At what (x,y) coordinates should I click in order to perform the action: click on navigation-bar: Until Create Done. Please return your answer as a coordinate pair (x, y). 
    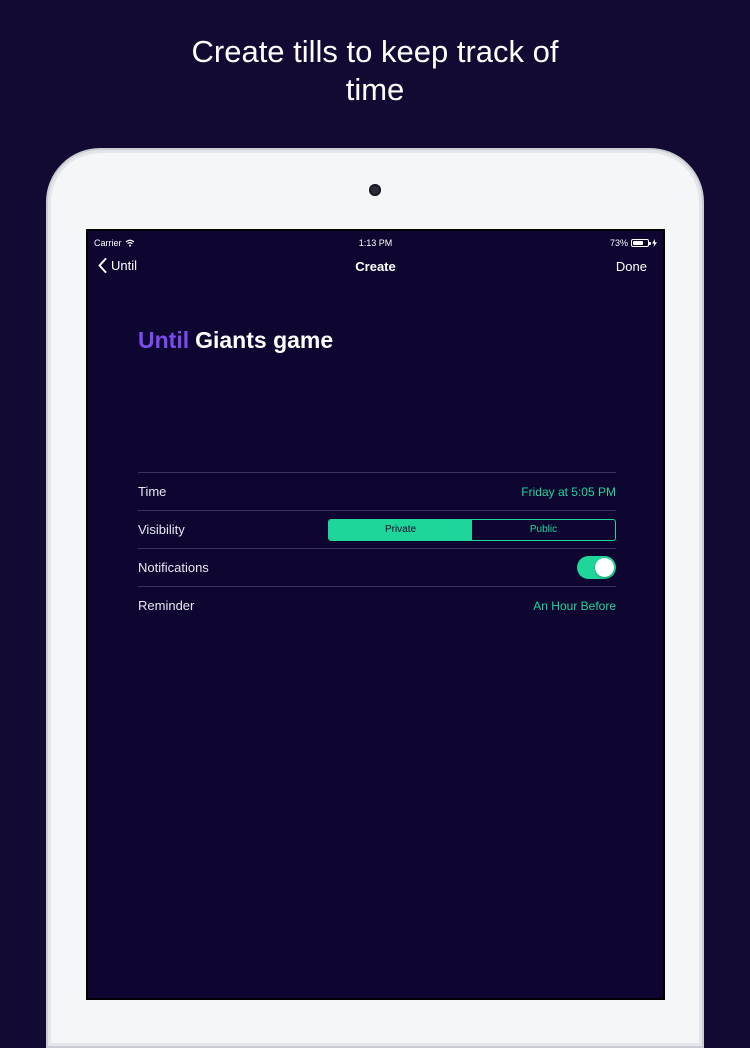
    Looking at the image, I should click on (375, 268).